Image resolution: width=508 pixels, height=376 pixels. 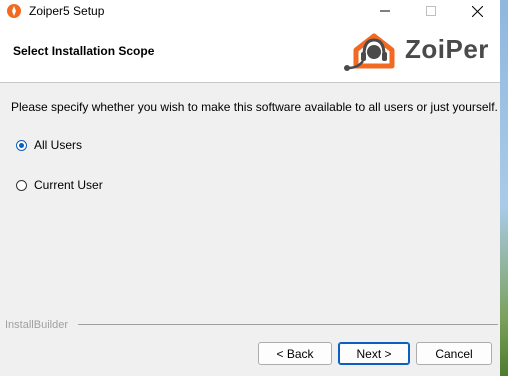 I want to click on zoiper-logo: ZoiPer, so click(x=420, y=52).